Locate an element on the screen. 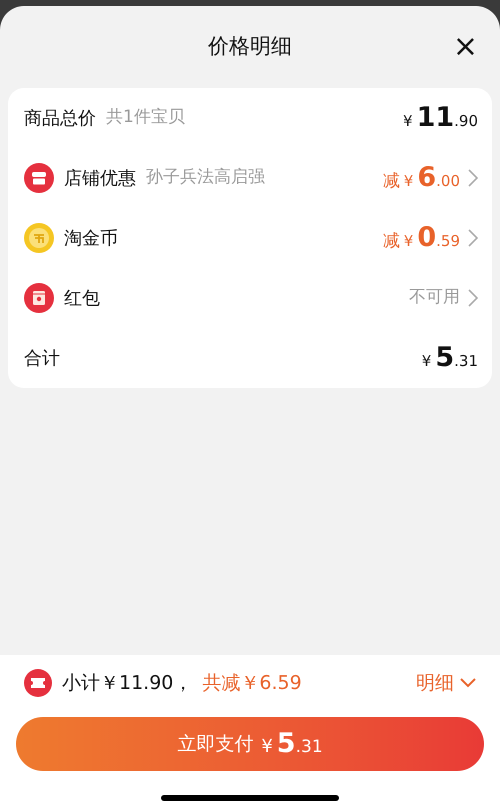 The width and height of the screenshot is (500, 810). subtotal-text: 小计￥11.90， is located at coordinates (127, 683).